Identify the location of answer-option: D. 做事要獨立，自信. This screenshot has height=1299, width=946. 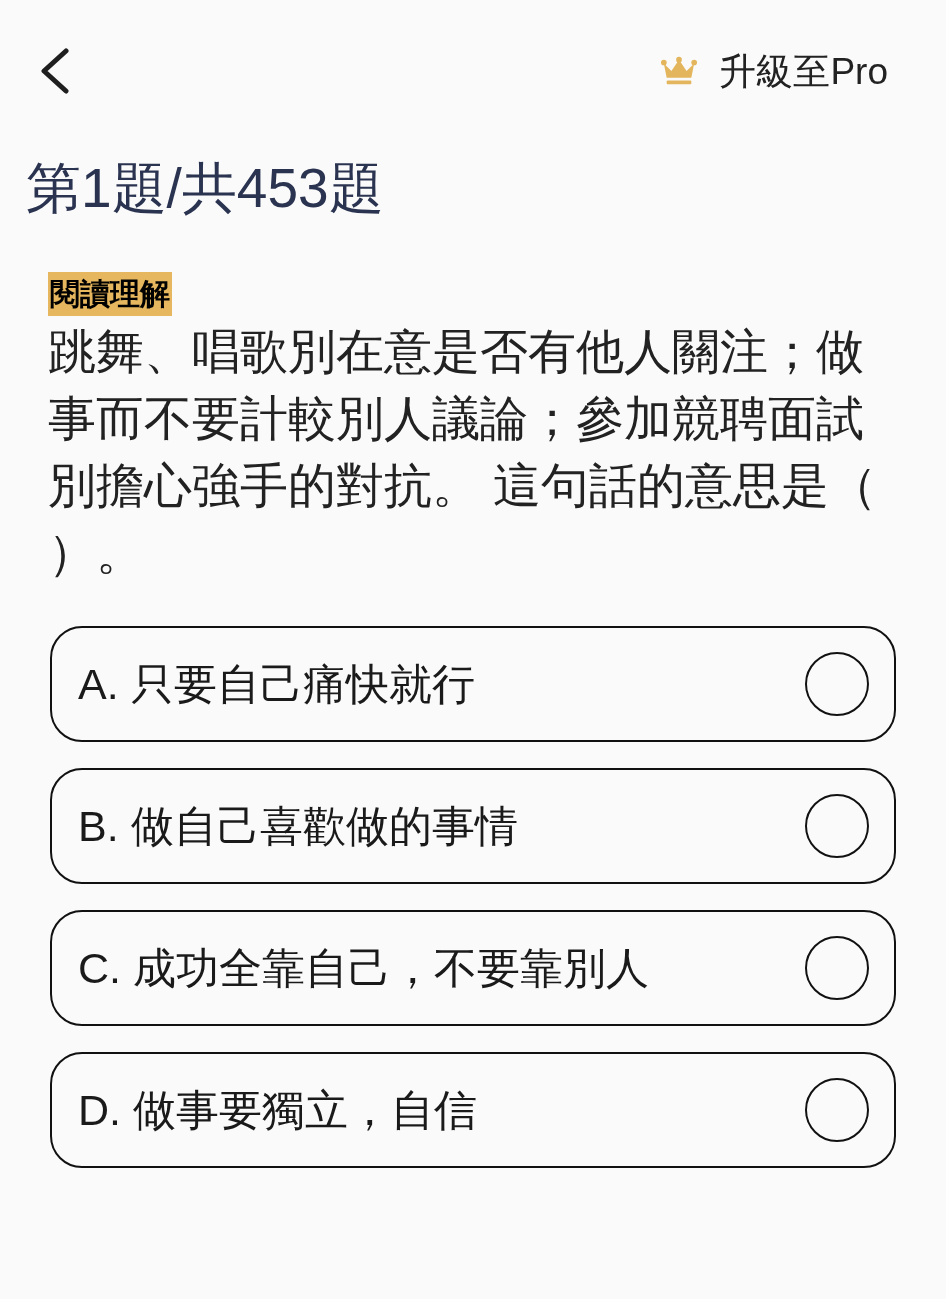
(473, 1110).